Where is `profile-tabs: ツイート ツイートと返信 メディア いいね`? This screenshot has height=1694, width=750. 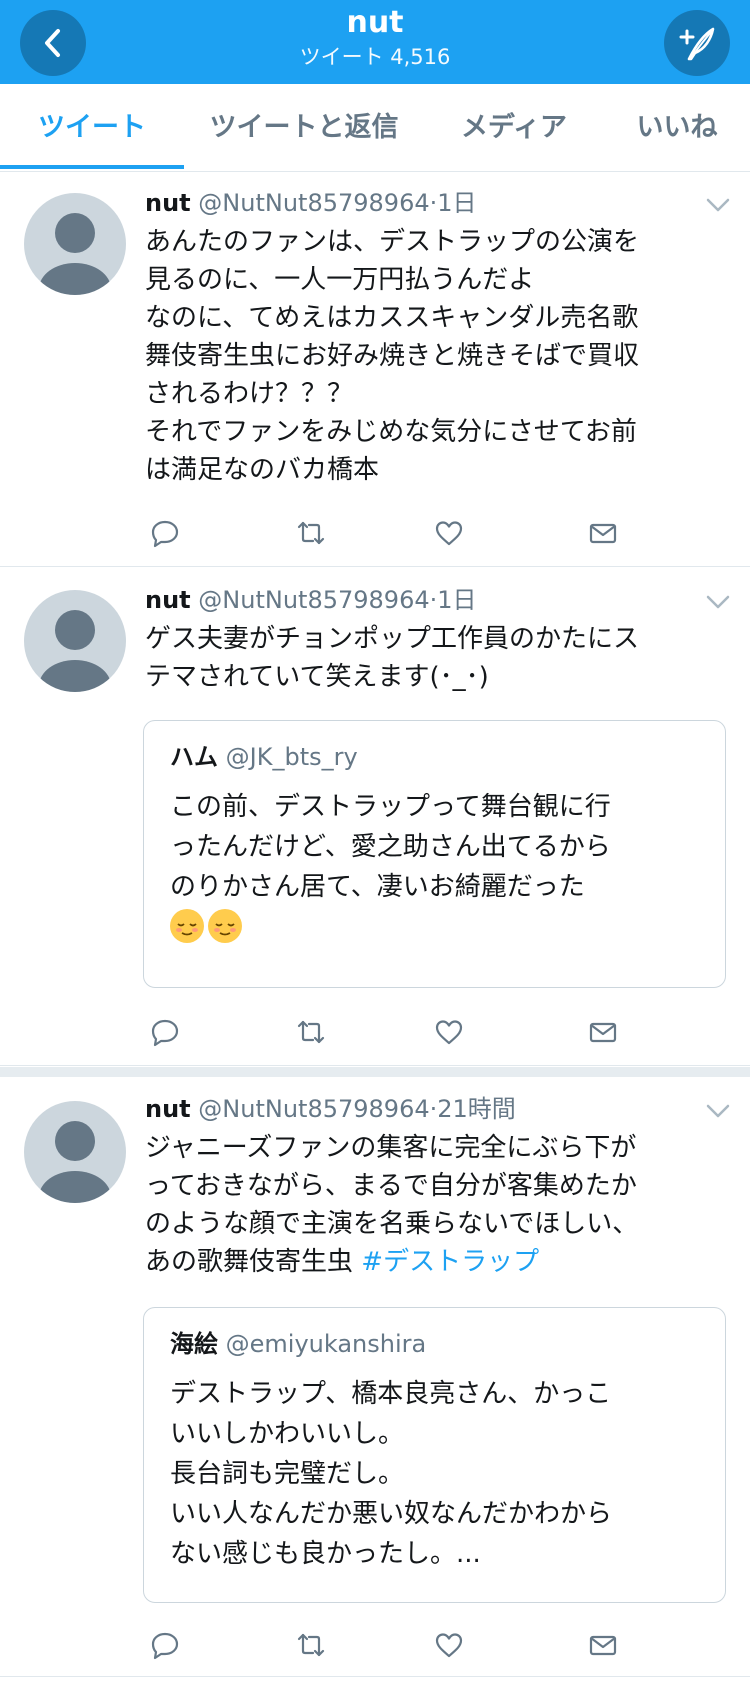 profile-tabs: ツイート ツイートと返信 メディア いいね is located at coordinates (375, 128).